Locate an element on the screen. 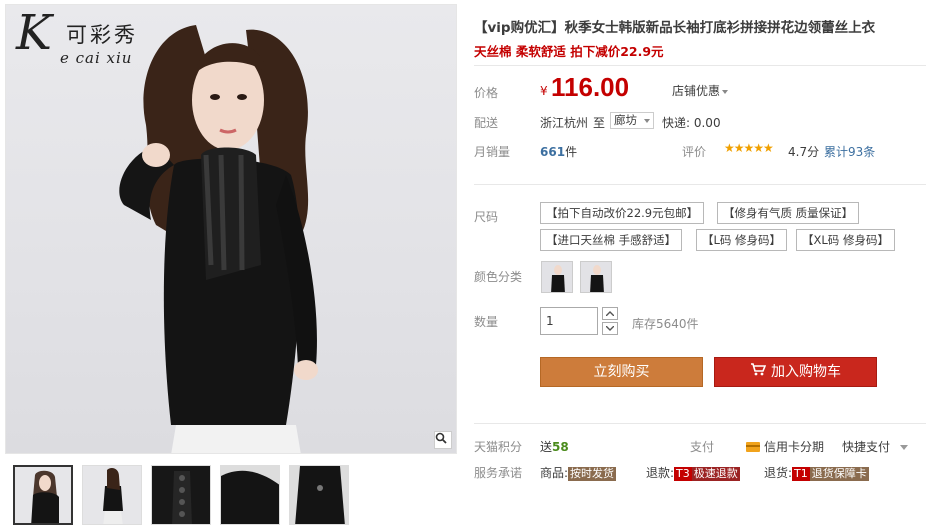 This screenshot has height=532, width=930. ship-to-word: 至 is located at coordinates (599, 123).